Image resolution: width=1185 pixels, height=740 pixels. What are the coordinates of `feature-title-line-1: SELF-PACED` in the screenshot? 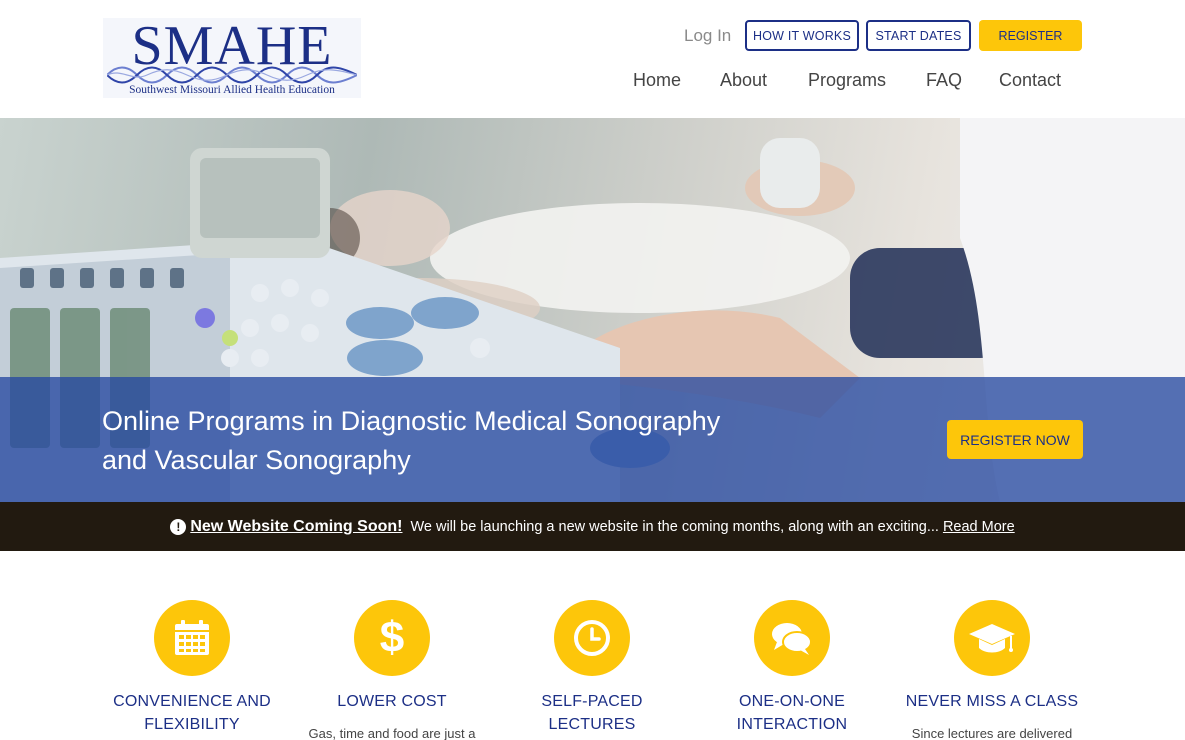 It's located at (592, 701).